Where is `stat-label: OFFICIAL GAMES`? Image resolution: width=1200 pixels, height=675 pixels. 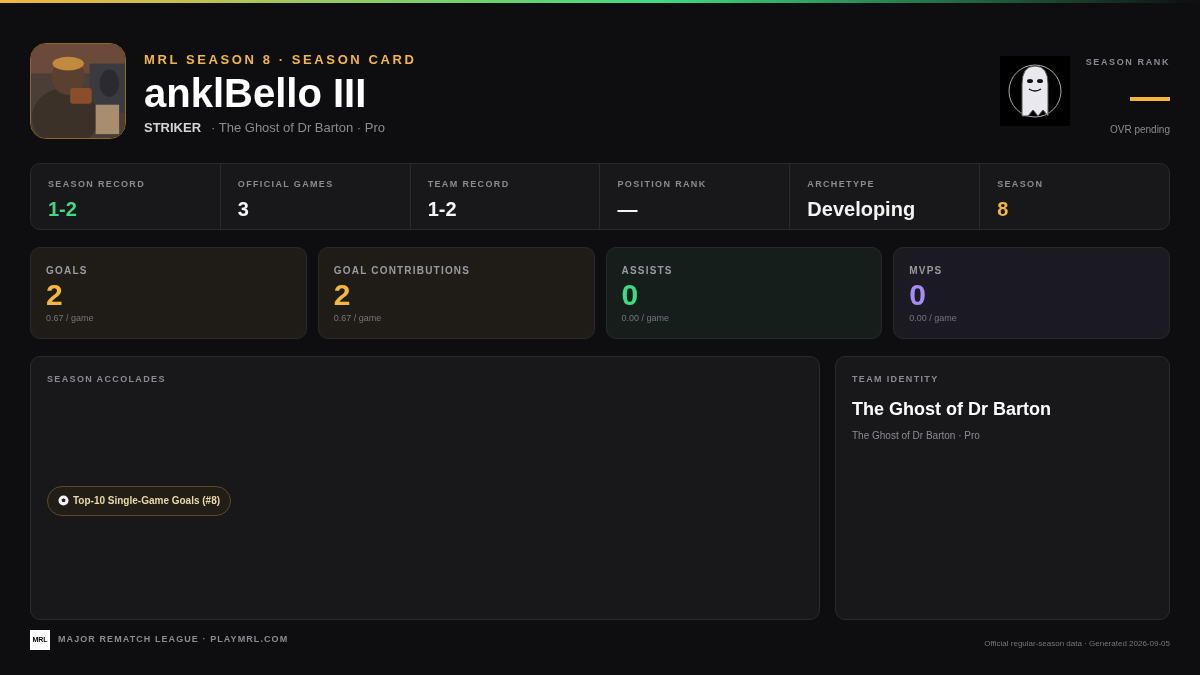 stat-label: OFFICIAL GAMES is located at coordinates (286, 184).